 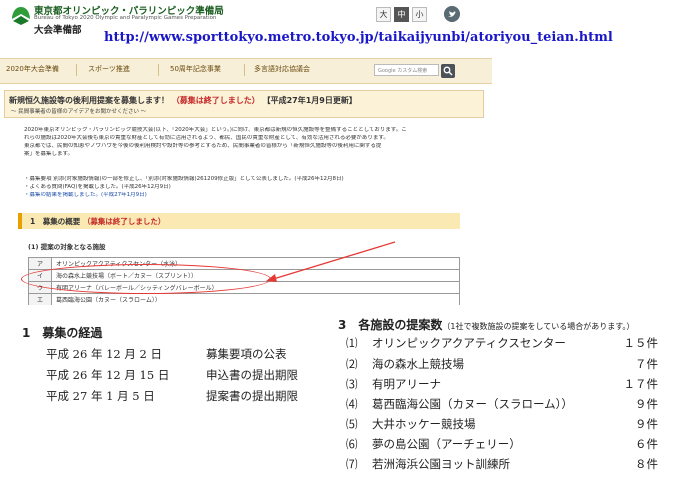 I want to click on proposal-no: ⑴, so click(x=352, y=343).